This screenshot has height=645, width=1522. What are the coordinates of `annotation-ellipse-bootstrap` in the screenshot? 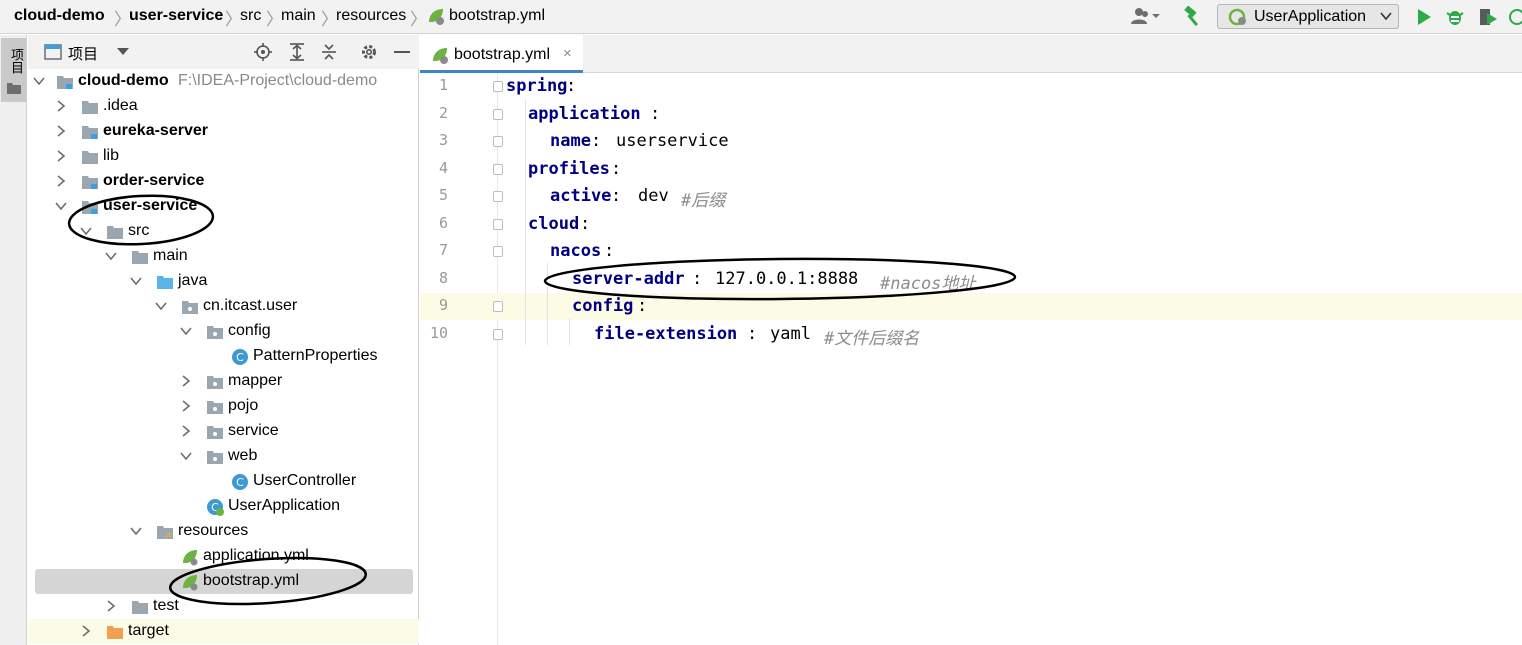 It's located at (268, 581).